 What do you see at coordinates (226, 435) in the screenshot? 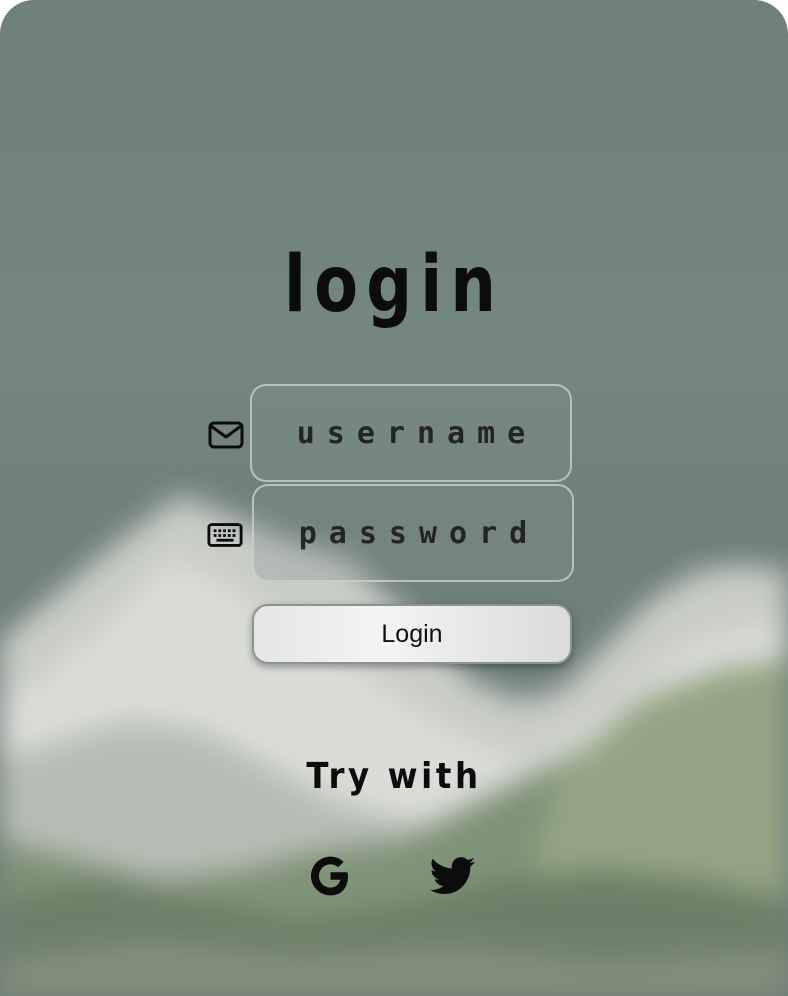
I see `envelope-icon` at bounding box center [226, 435].